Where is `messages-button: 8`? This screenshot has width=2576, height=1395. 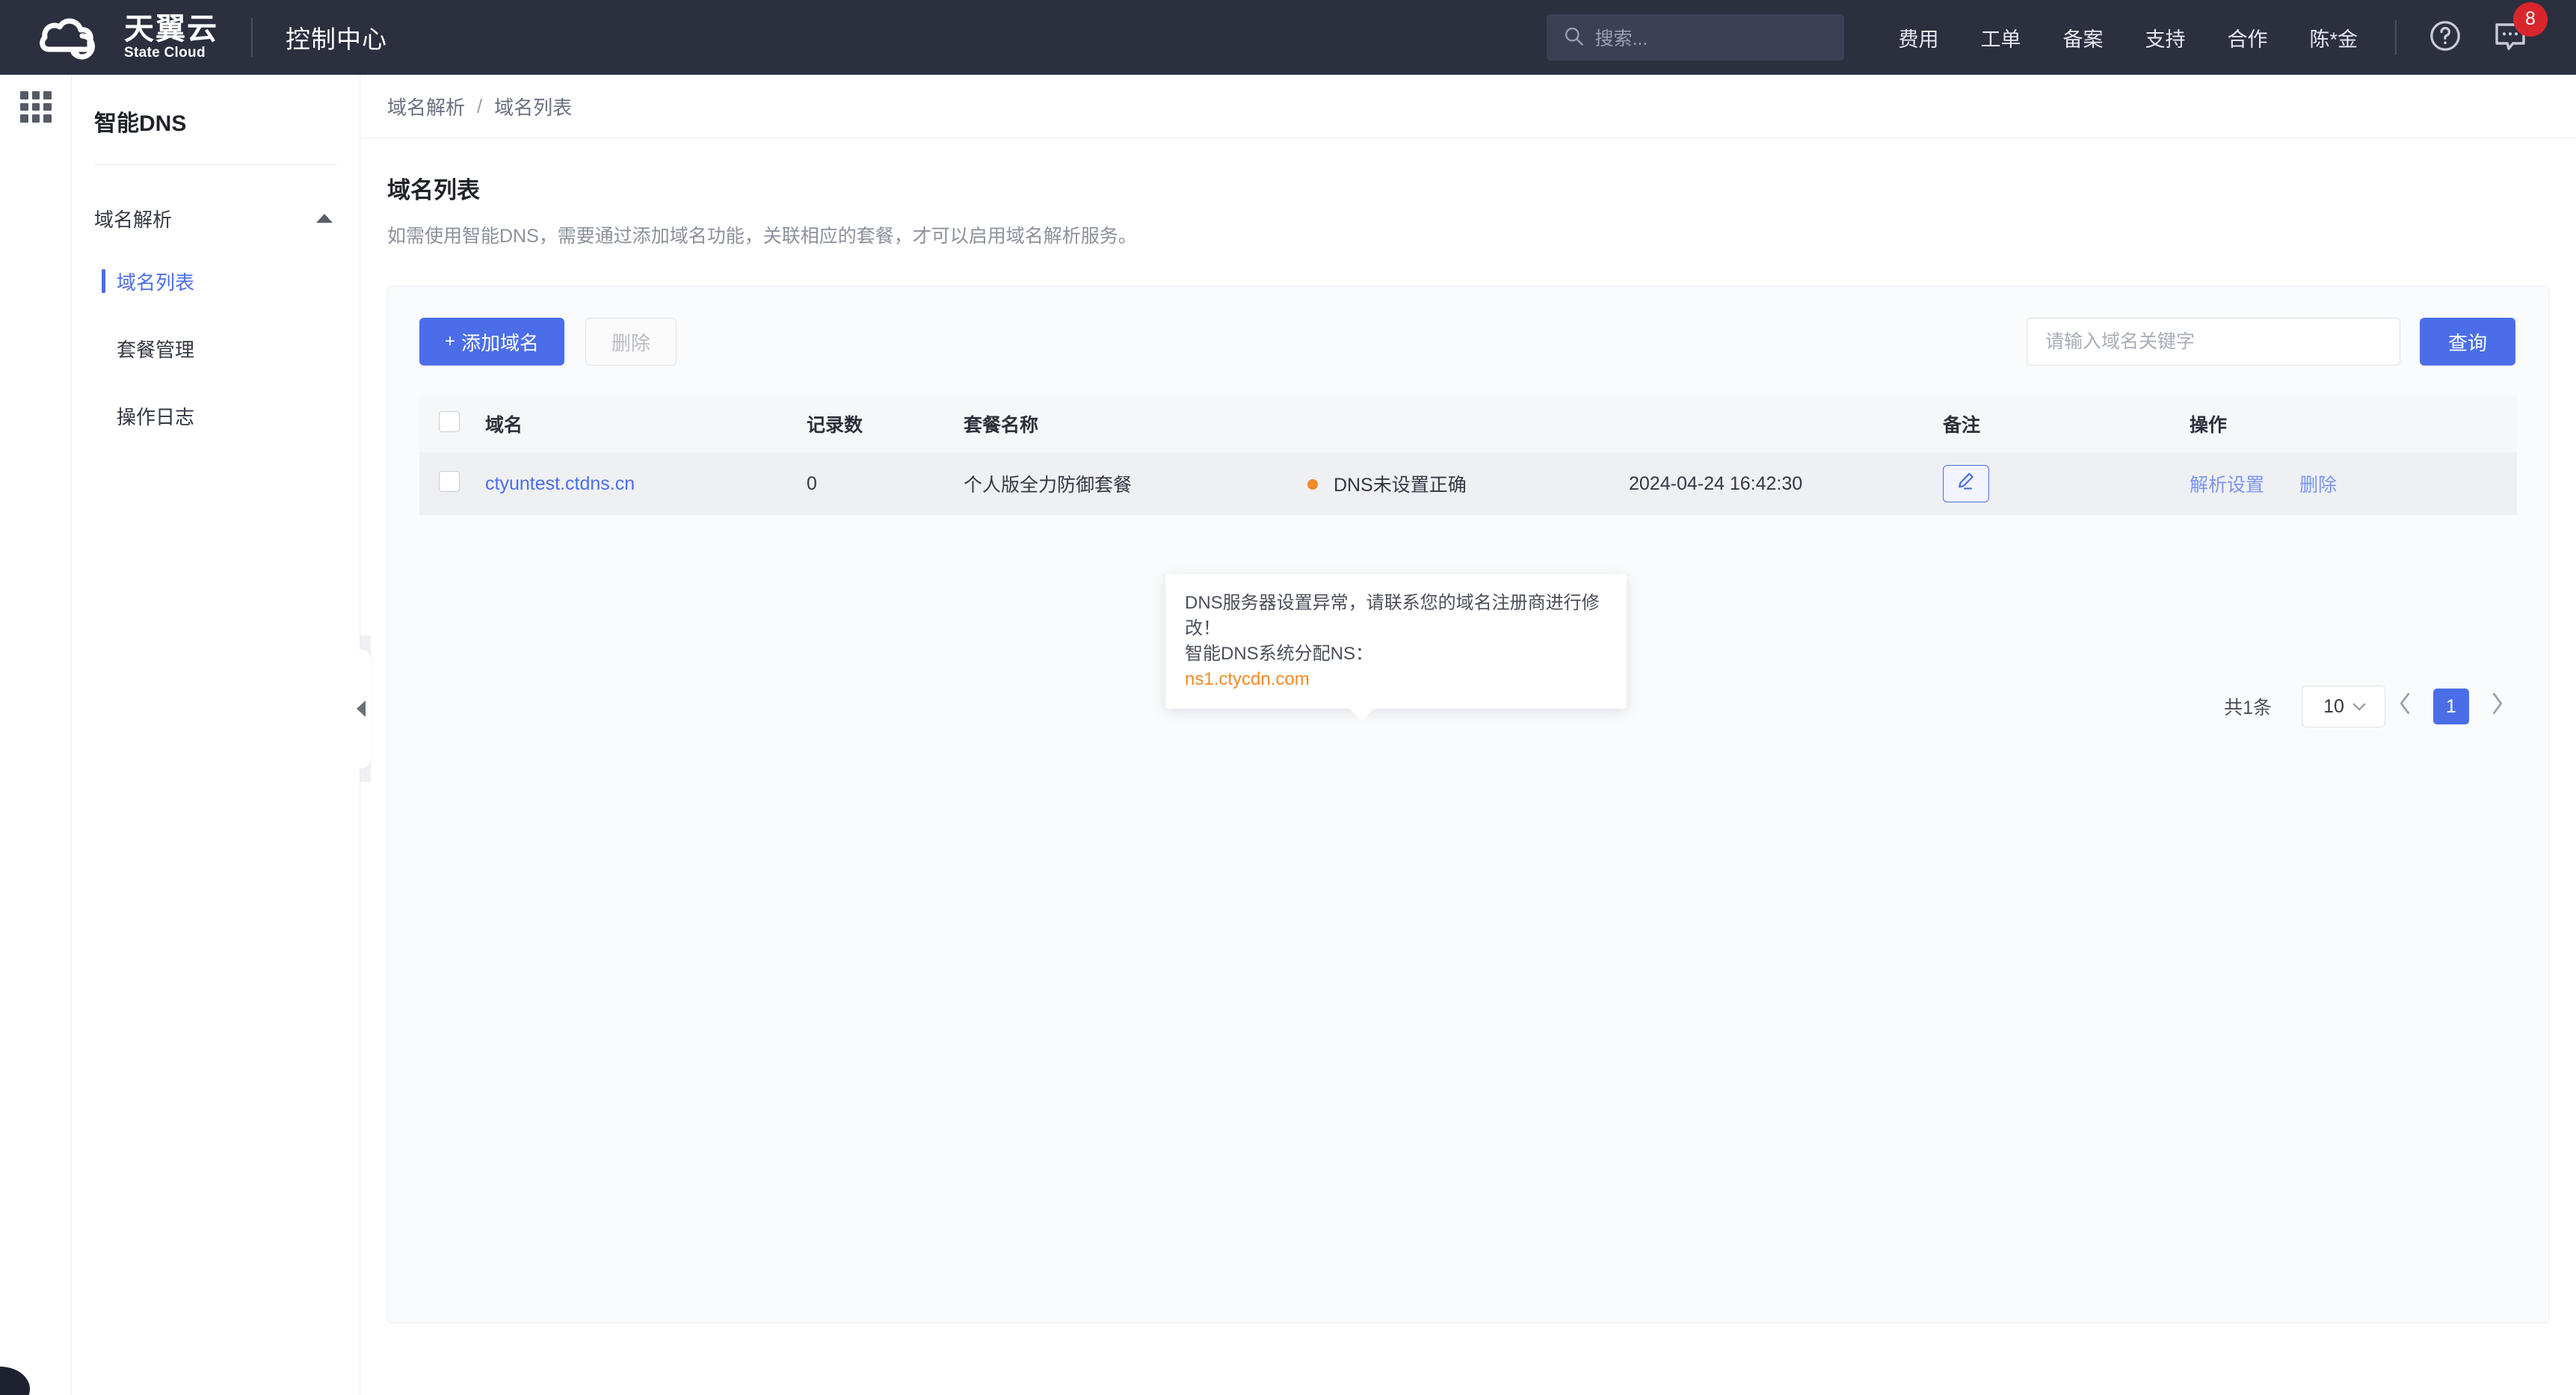 messages-button: 8 is located at coordinates (2520, 29).